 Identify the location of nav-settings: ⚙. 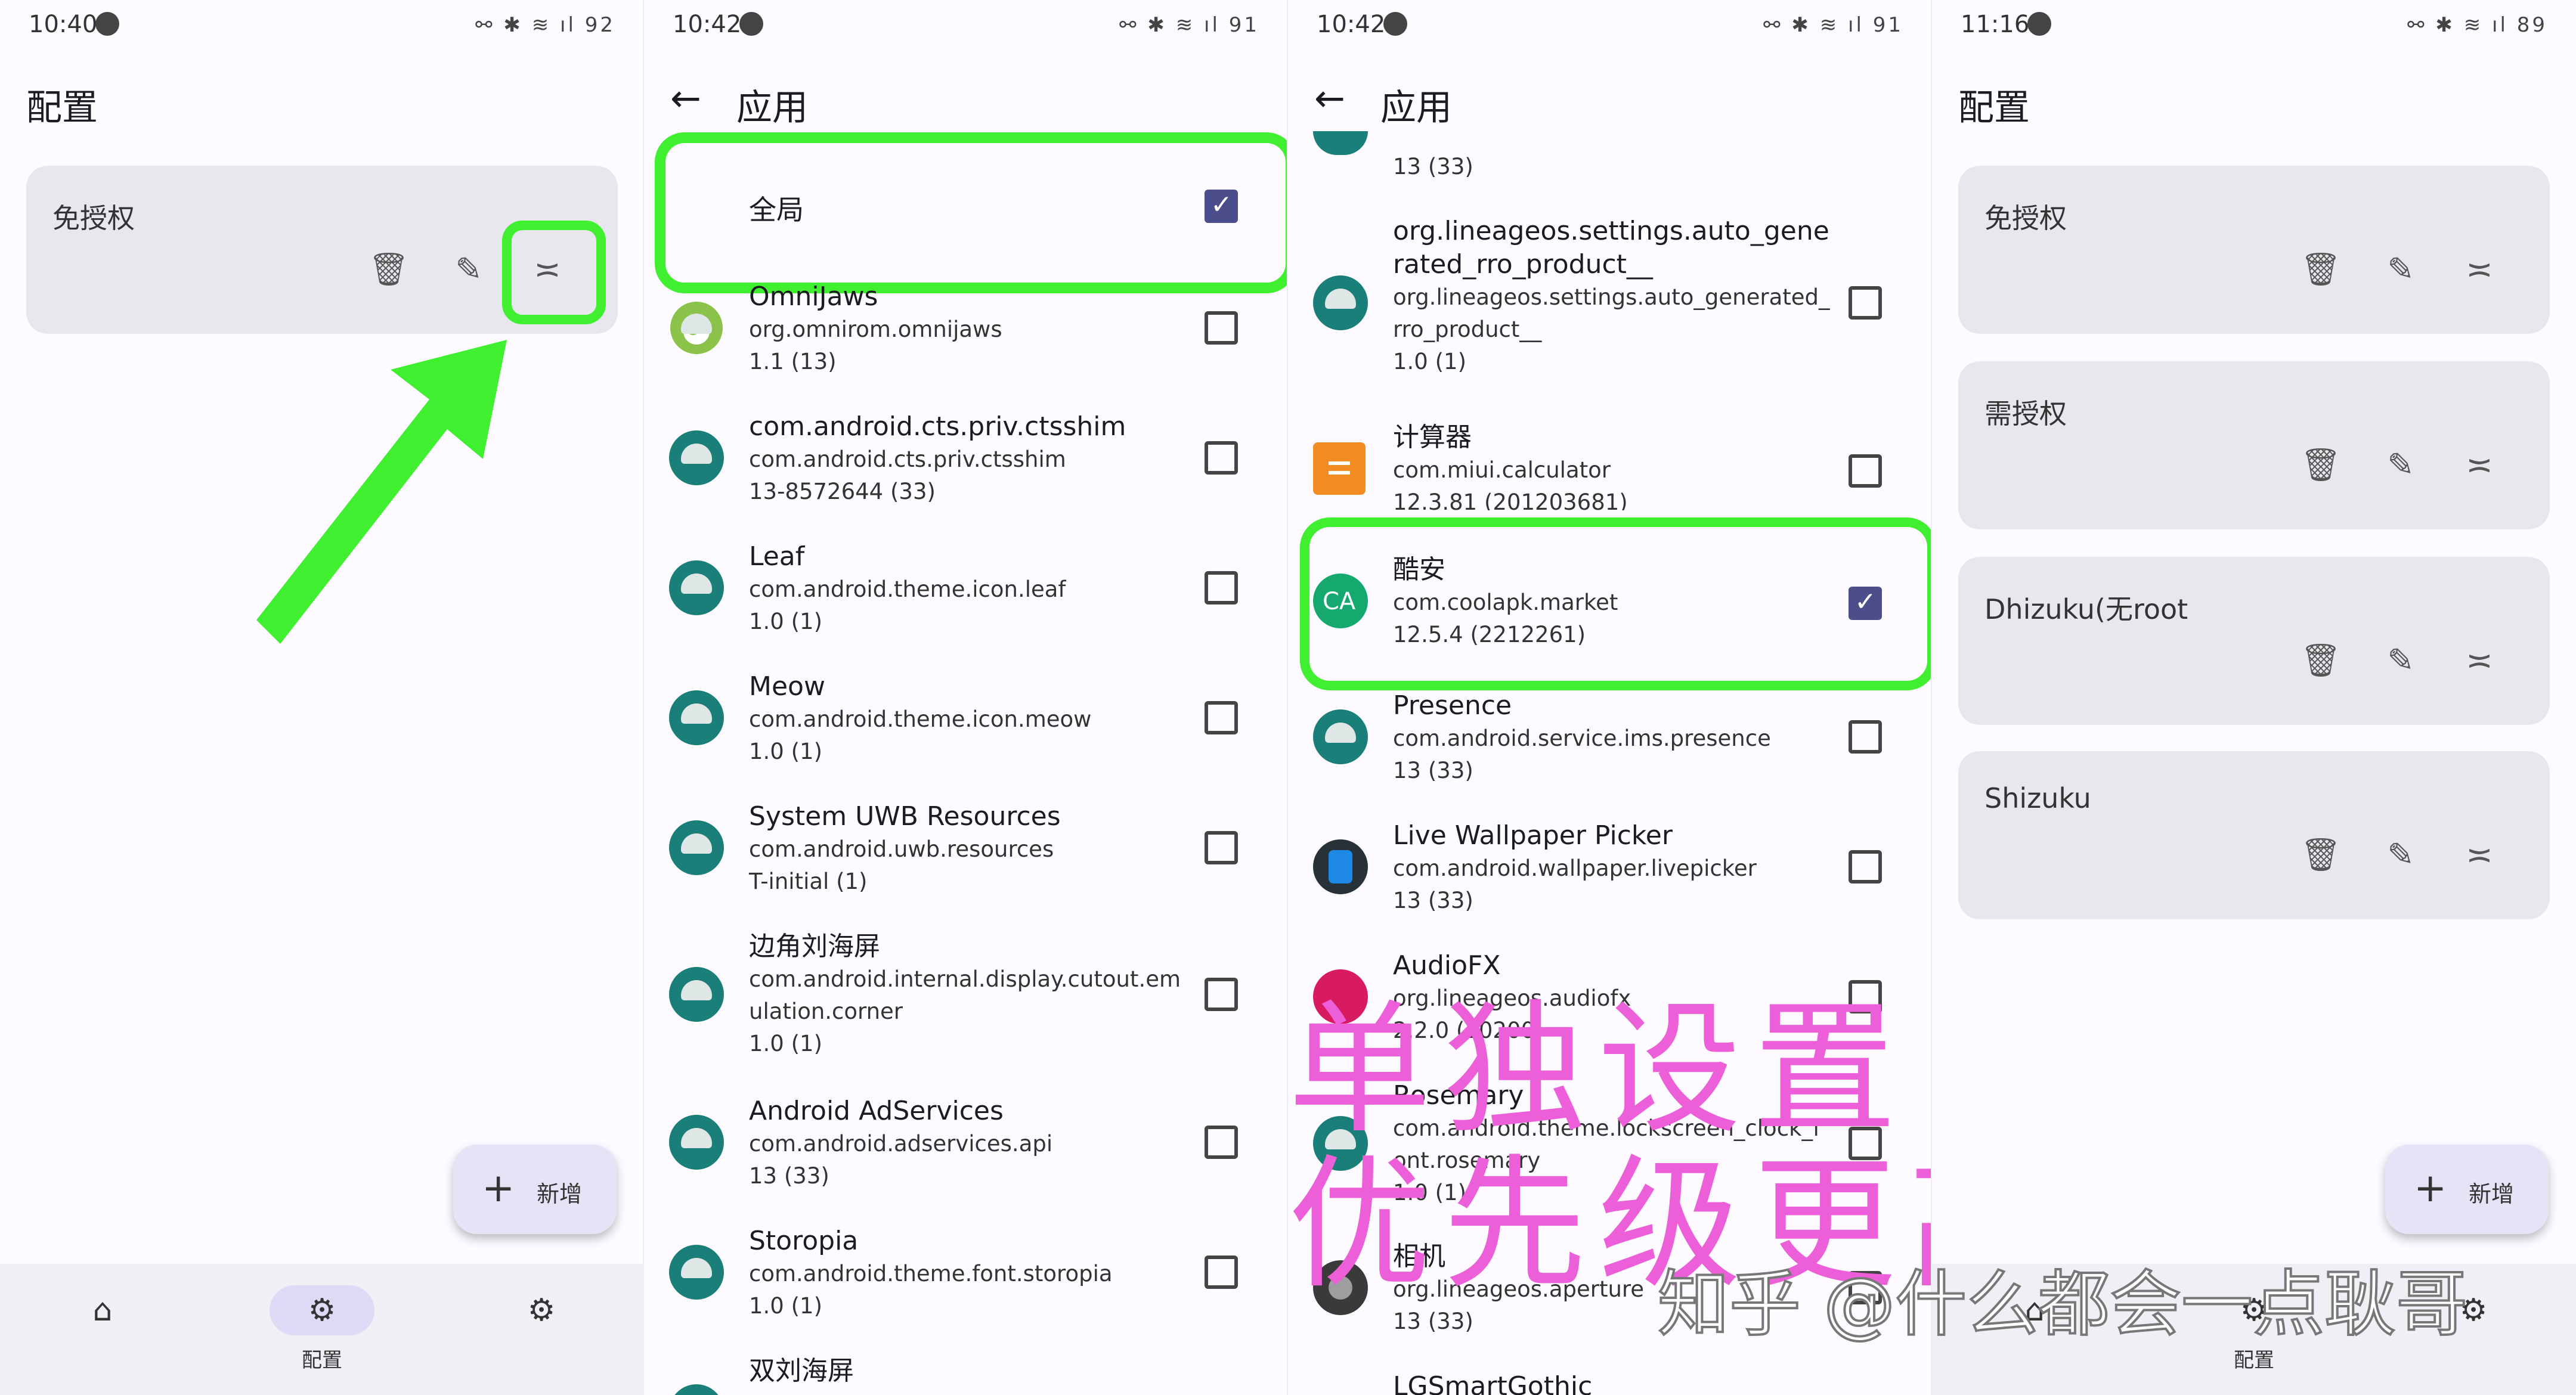
(541, 1314).